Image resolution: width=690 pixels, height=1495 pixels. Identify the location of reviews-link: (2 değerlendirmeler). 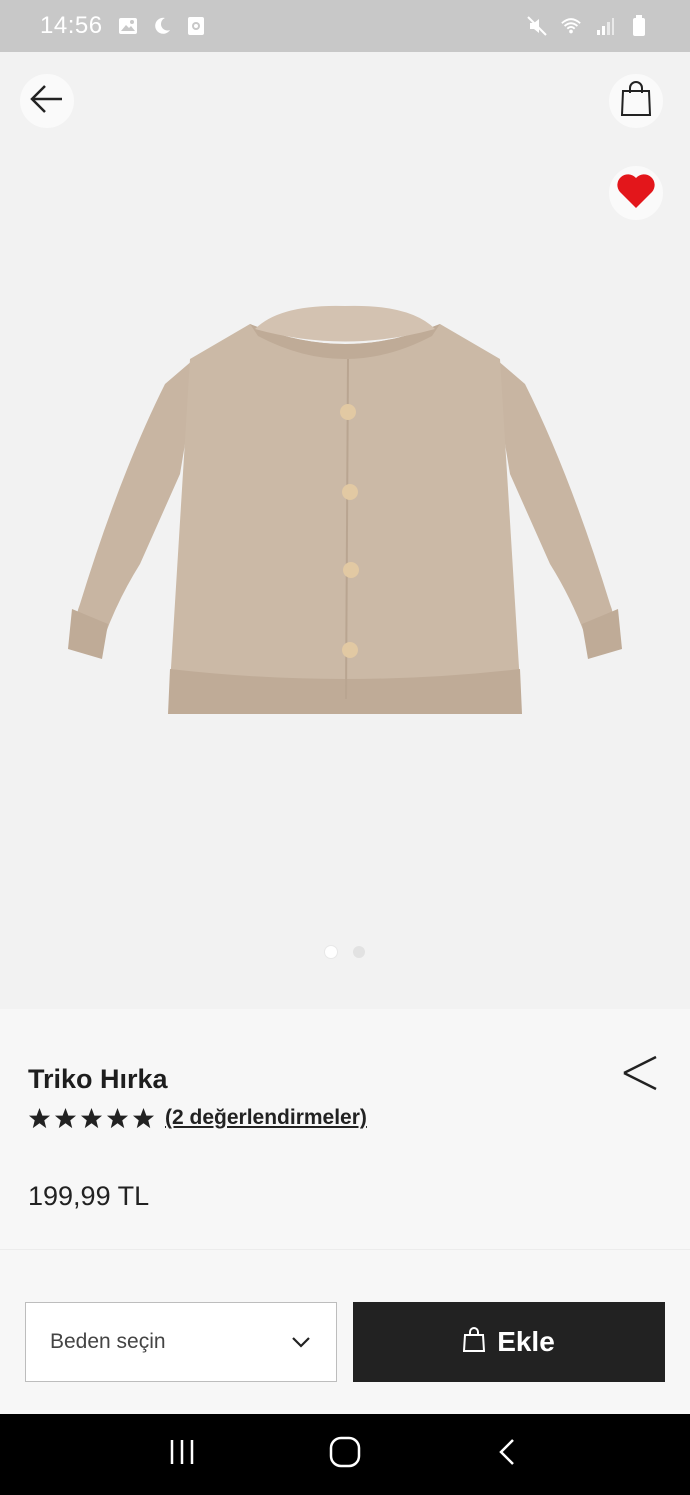
(266, 1118).